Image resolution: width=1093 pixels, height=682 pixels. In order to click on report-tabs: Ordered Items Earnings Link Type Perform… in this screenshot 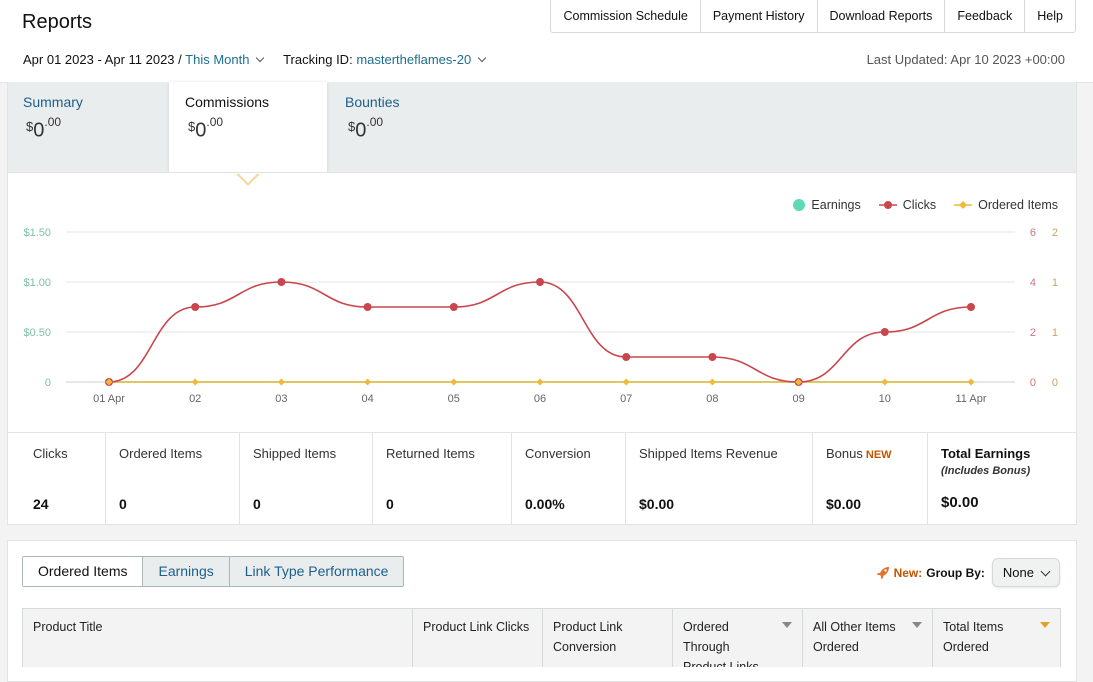, I will do `click(213, 571)`.